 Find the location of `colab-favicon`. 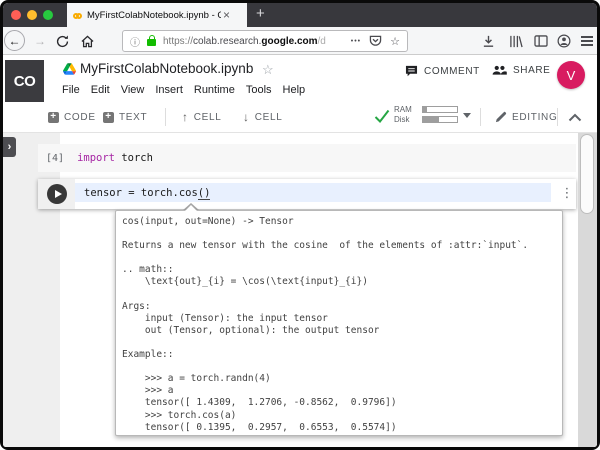

colab-favicon is located at coordinates (77, 15).